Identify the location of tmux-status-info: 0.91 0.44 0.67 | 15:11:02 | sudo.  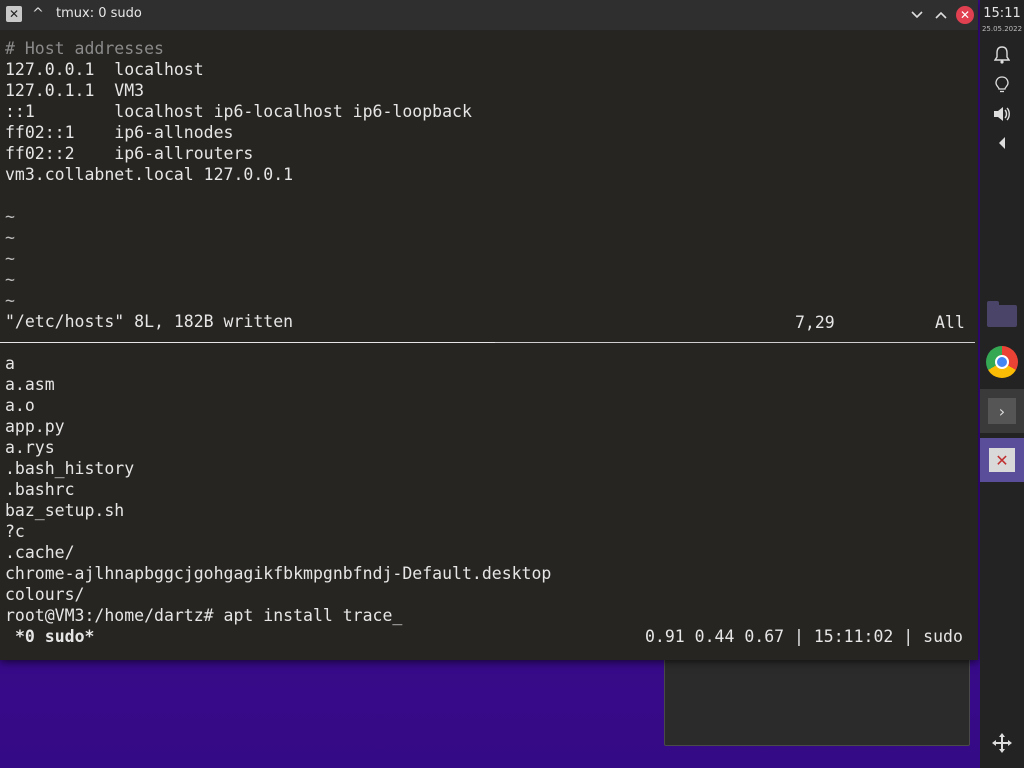
(804, 636).